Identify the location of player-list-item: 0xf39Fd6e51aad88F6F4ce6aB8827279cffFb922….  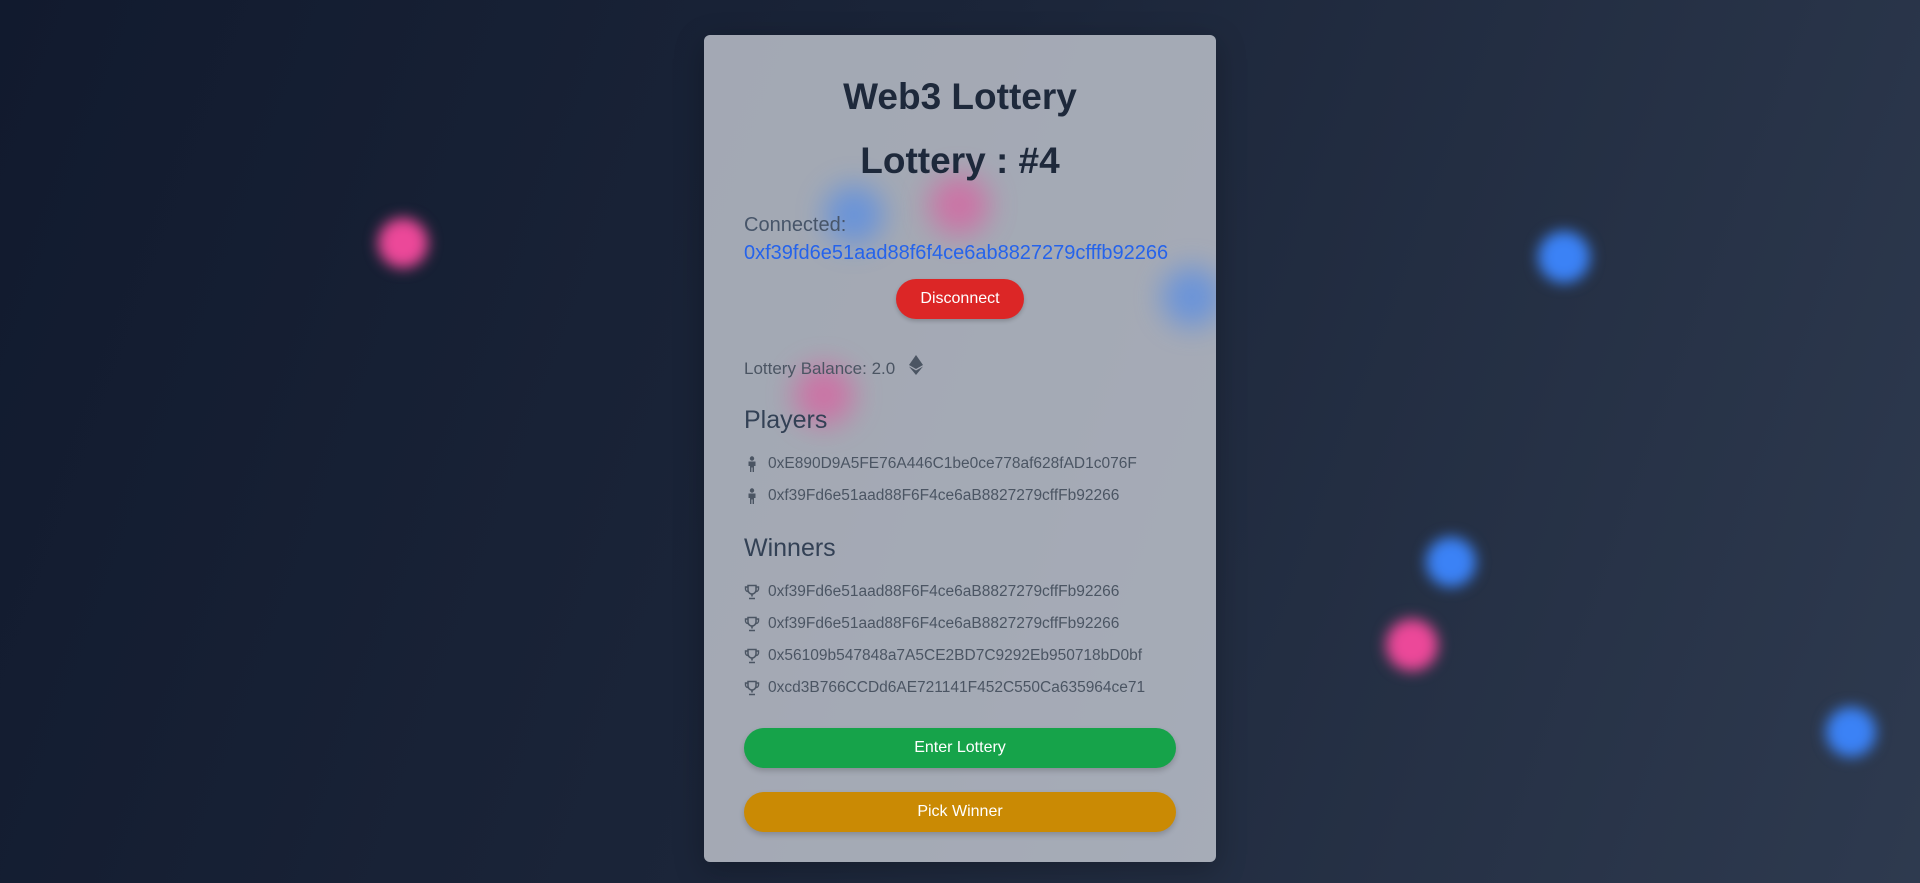
(960, 496).